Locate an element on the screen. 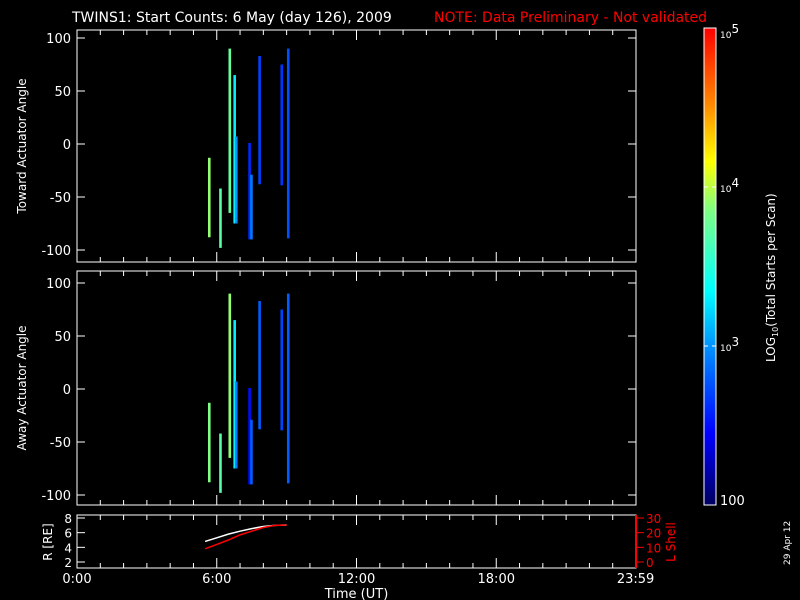 The height and width of the screenshot is (600, 800). colorbar-tick-label: 103 is located at coordinates (729, 344).